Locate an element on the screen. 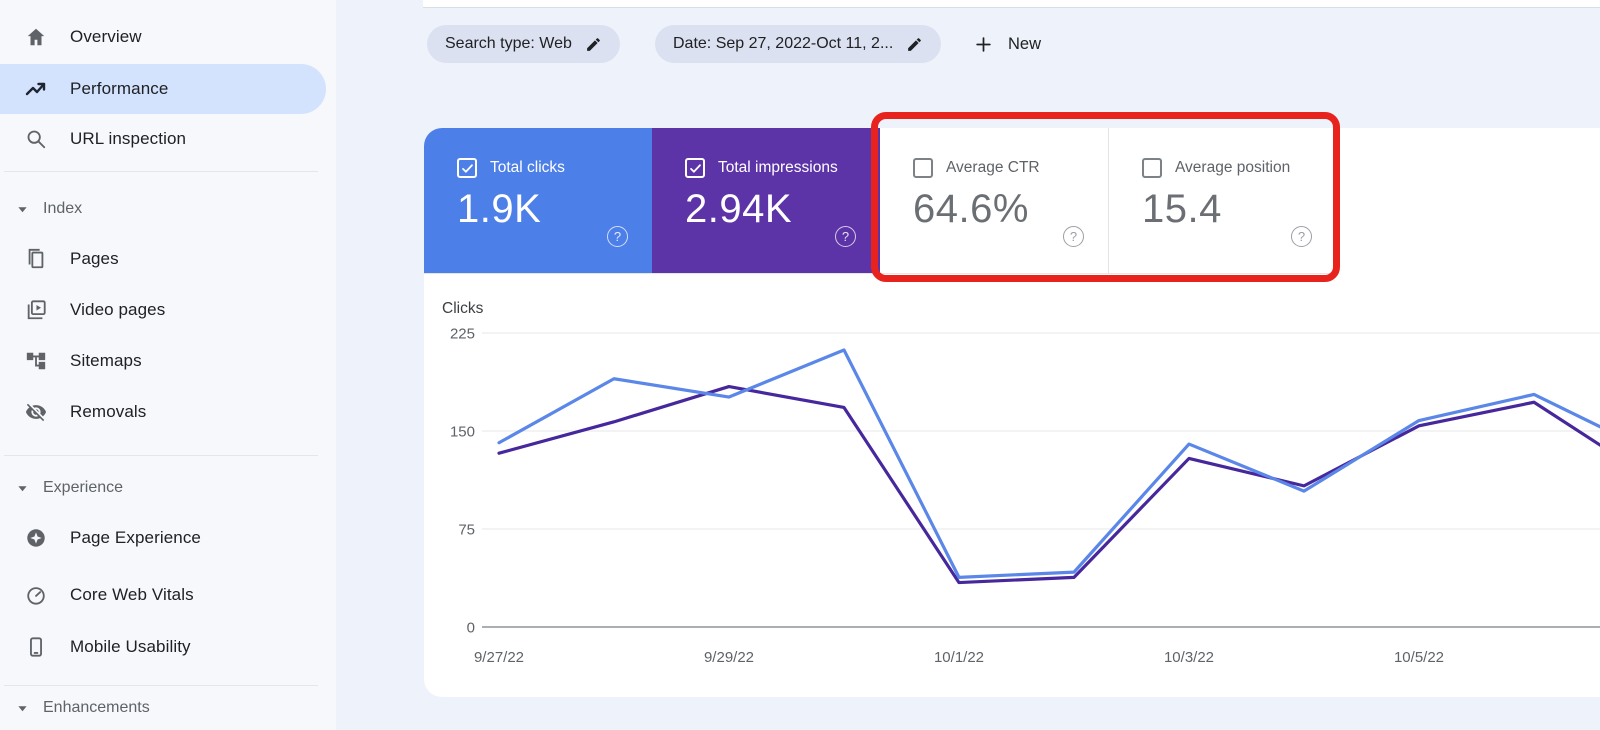 The width and height of the screenshot is (1600, 730). metric-tile-header: Total clicks is located at coordinates (554, 168).